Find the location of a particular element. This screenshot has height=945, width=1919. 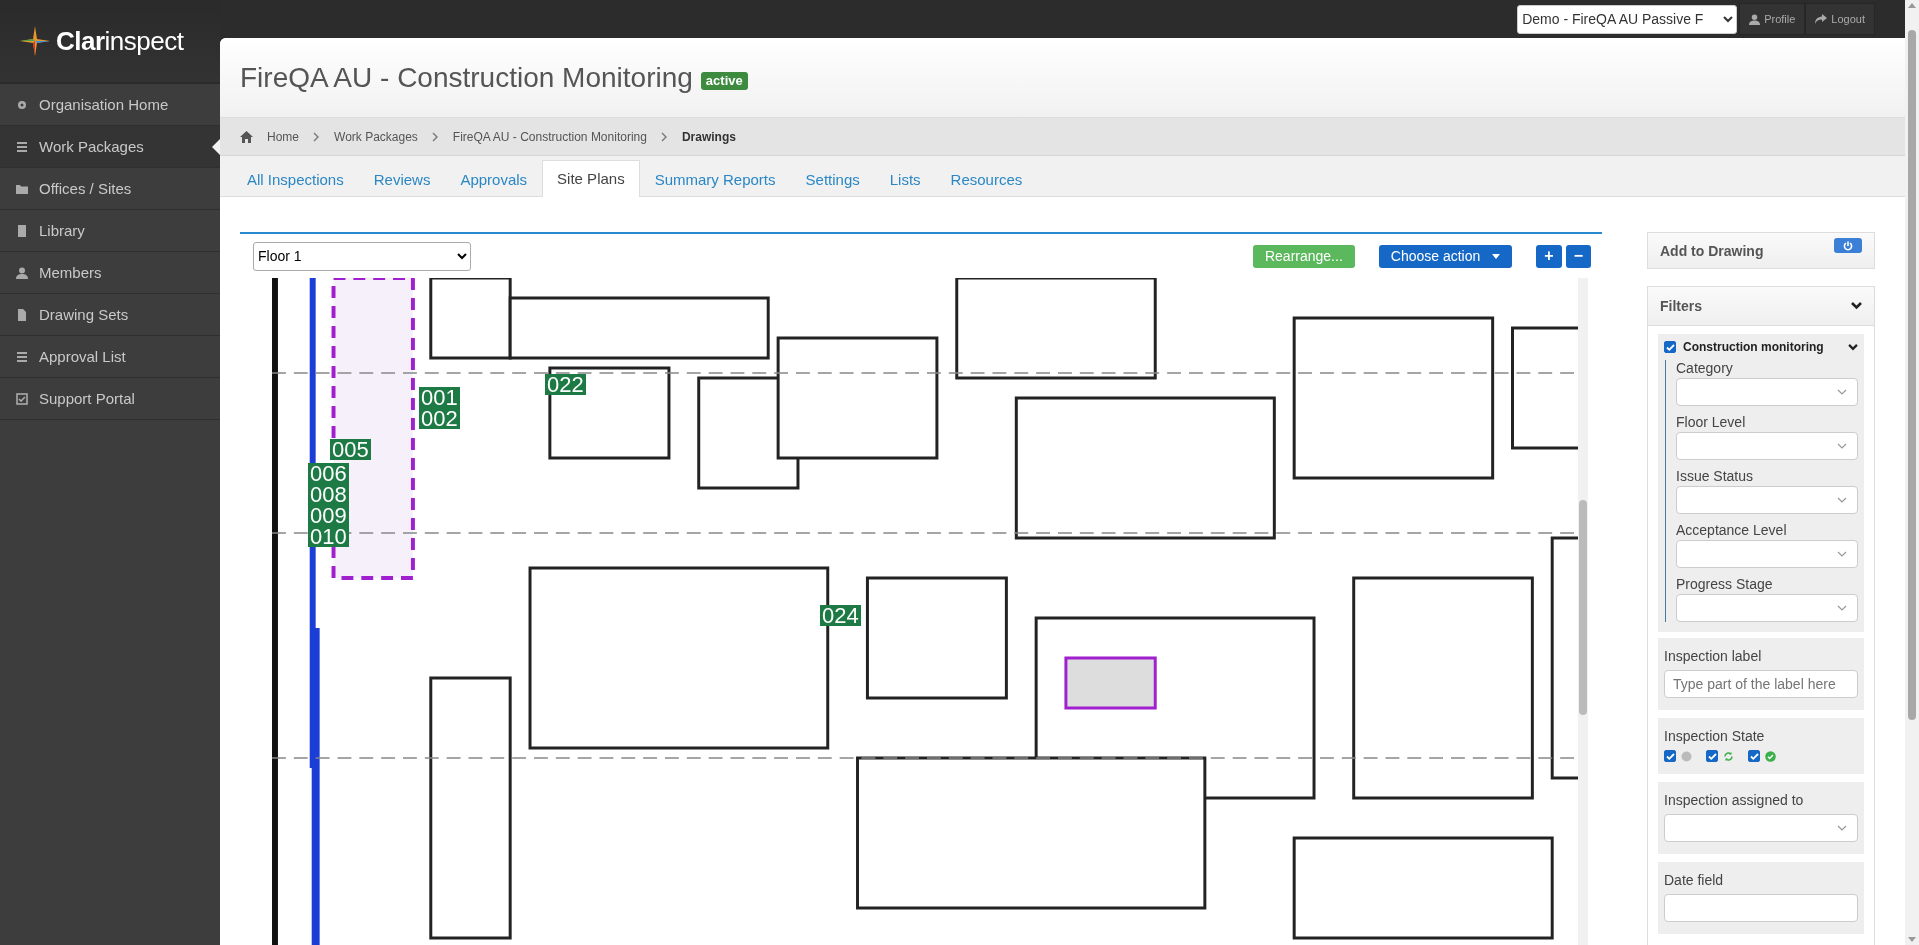

plan-scrollbar is located at coordinates (1583, 611).